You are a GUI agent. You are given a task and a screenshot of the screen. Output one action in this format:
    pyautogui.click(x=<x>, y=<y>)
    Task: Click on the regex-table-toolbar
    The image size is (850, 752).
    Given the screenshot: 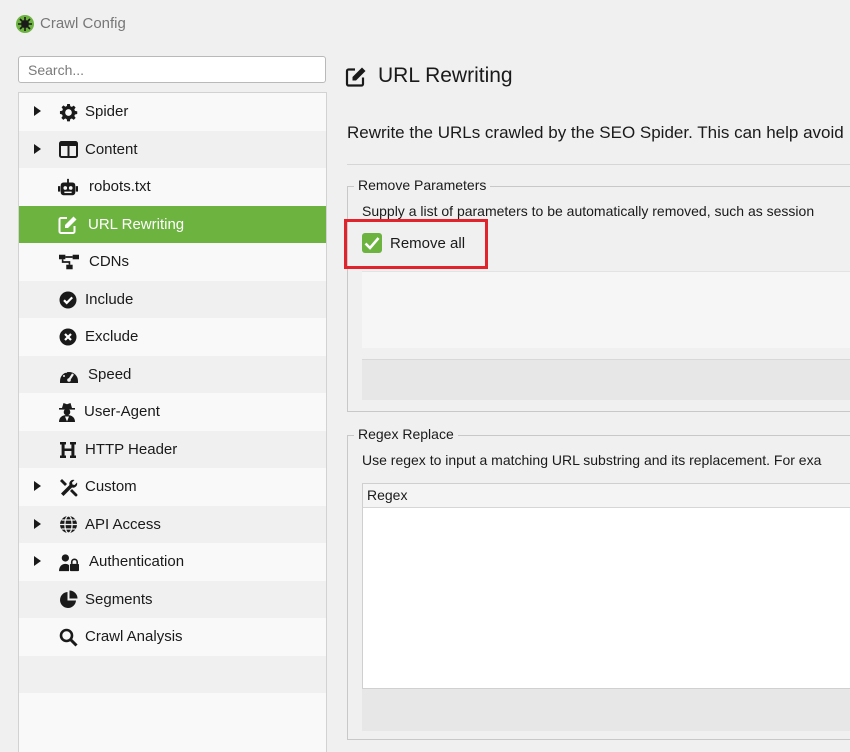 What is the action you would take?
    pyautogui.click(x=606, y=709)
    